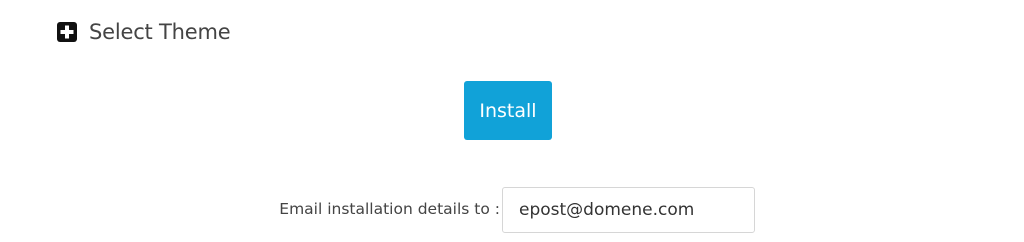  Describe the element at coordinates (67, 32) in the screenshot. I see `plus-square-icon` at that location.